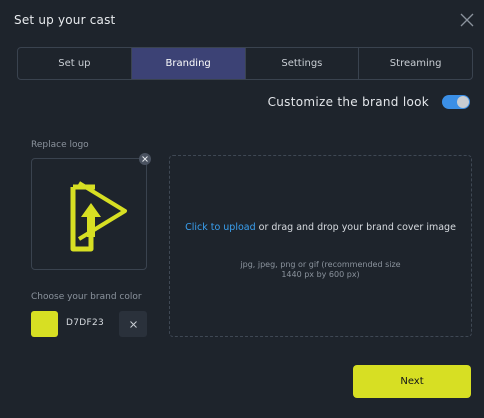 This screenshot has width=484, height=418. Describe the element at coordinates (355, 227) in the screenshot. I see `drag-drop-text: or drag and drop your brand cover image` at that location.